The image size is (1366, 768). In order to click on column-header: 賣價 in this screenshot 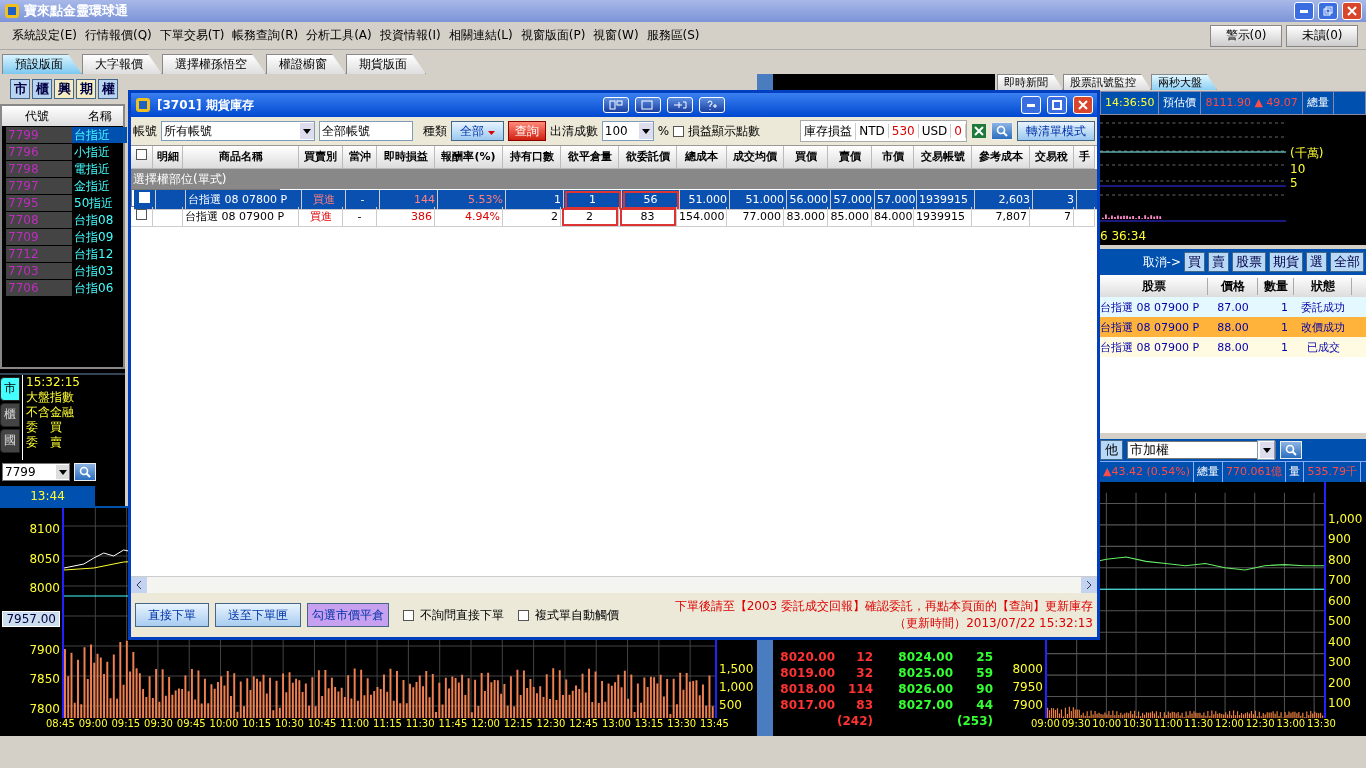, I will do `click(850, 157)`.